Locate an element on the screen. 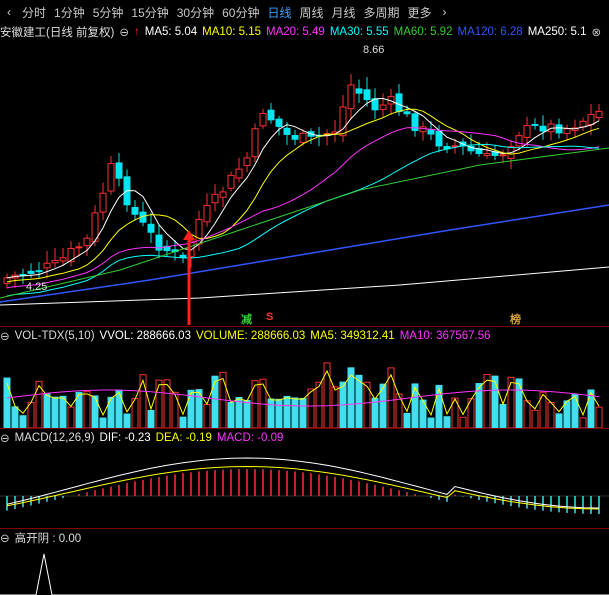  ma10-value: MA10: 5.15 is located at coordinates (231, 32).